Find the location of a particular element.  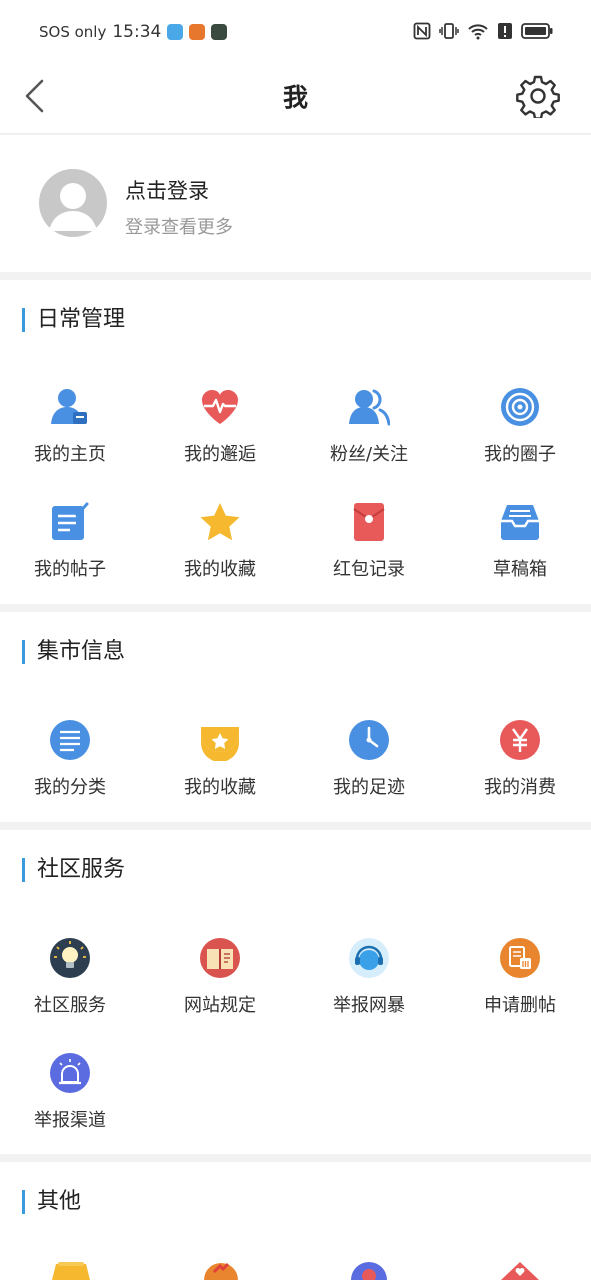

inbox-icon is located at coordinates (520, 522).